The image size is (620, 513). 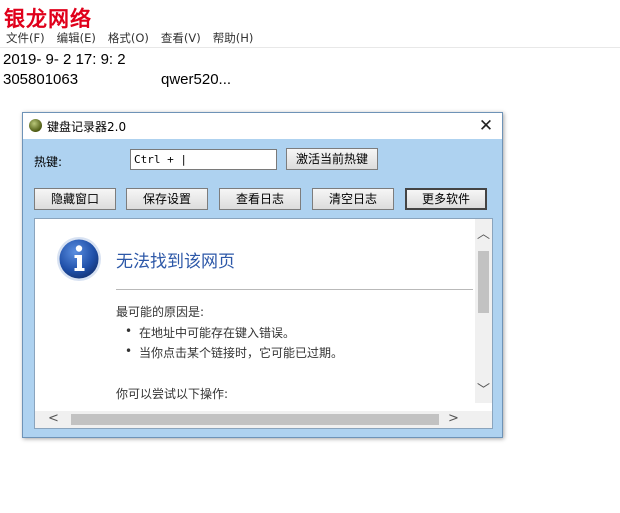 What do you see at coordinates (172, 394) in the screenshot?
I see `try-heading: 你可以尝试以下操作:` at bounding box center [172, 394].